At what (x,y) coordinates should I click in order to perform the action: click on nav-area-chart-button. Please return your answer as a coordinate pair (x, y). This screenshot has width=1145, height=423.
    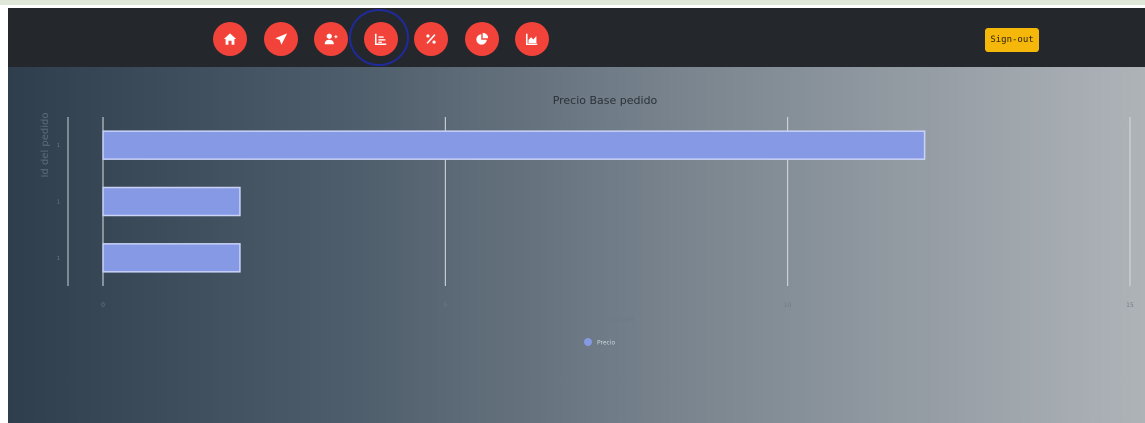
    Looking at the image, I should click on (532, 39).